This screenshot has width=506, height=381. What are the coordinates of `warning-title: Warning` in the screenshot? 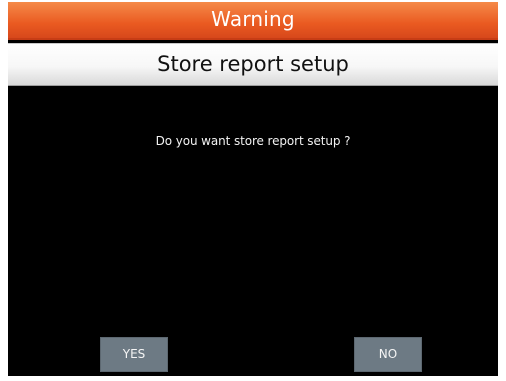 It's located at (253, 19).